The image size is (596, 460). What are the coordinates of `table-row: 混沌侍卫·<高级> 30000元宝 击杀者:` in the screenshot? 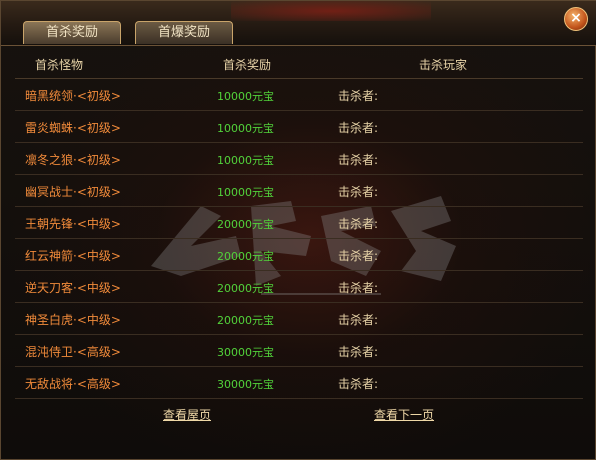 It's located at (299, 351).